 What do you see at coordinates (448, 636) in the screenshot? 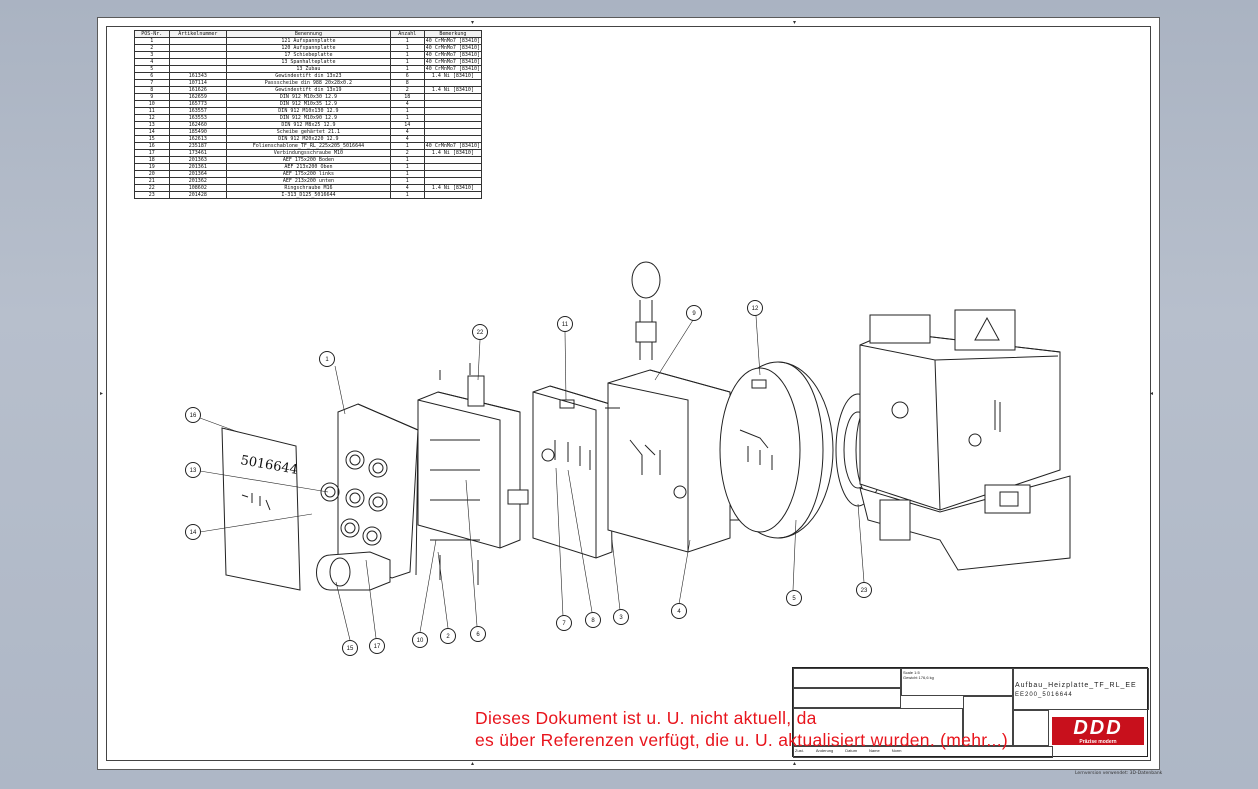
I see `callout-balloon-2: 2` at bounding box center [448, 636].